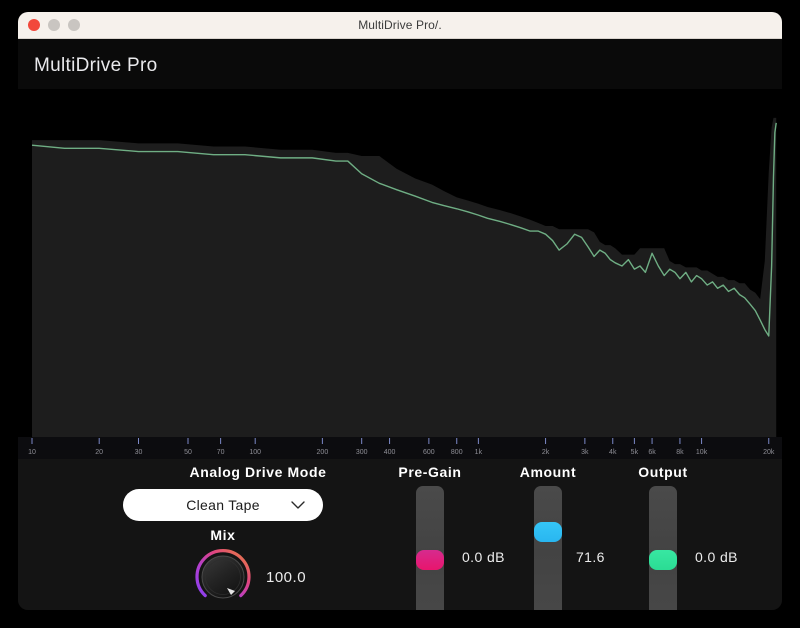  I want to click on pre-gain-value: 0.0 dB, so click(483, 557).